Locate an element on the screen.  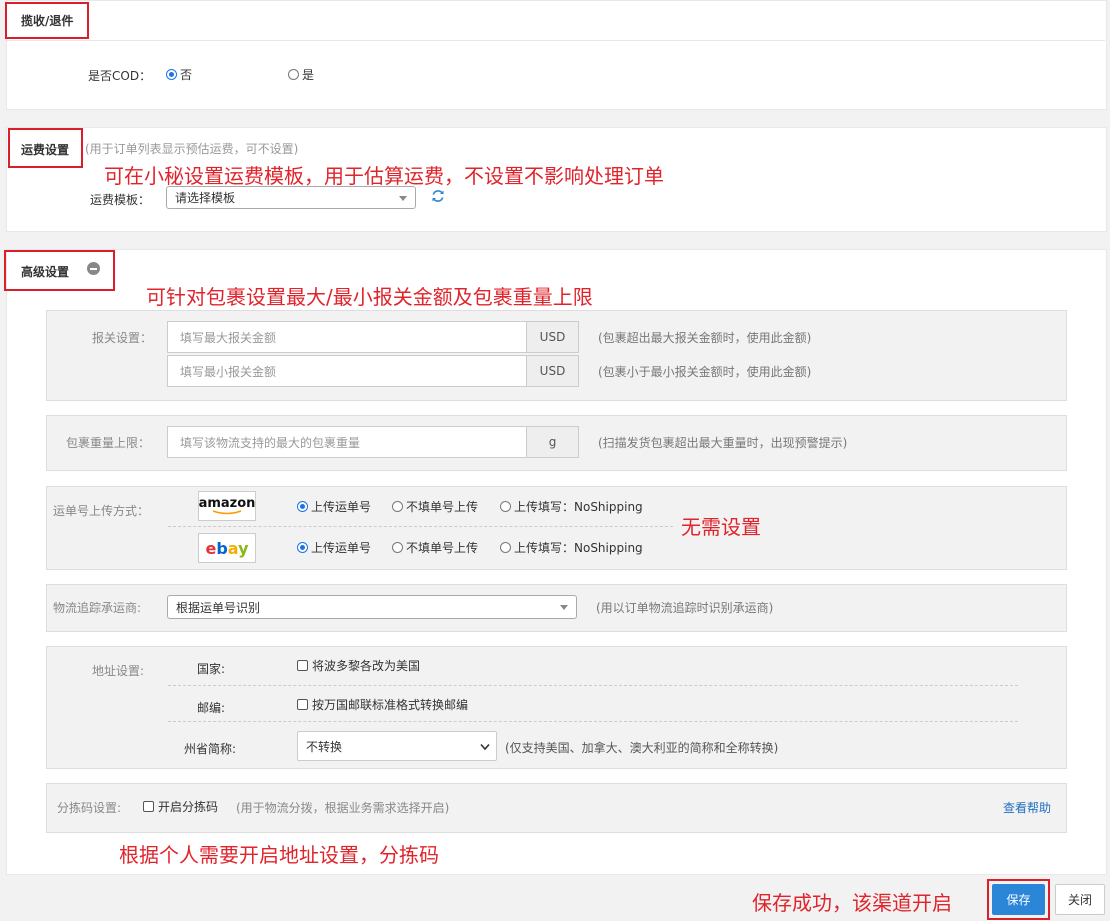
amazon-smile-icon is located at coordinates (227, 512).